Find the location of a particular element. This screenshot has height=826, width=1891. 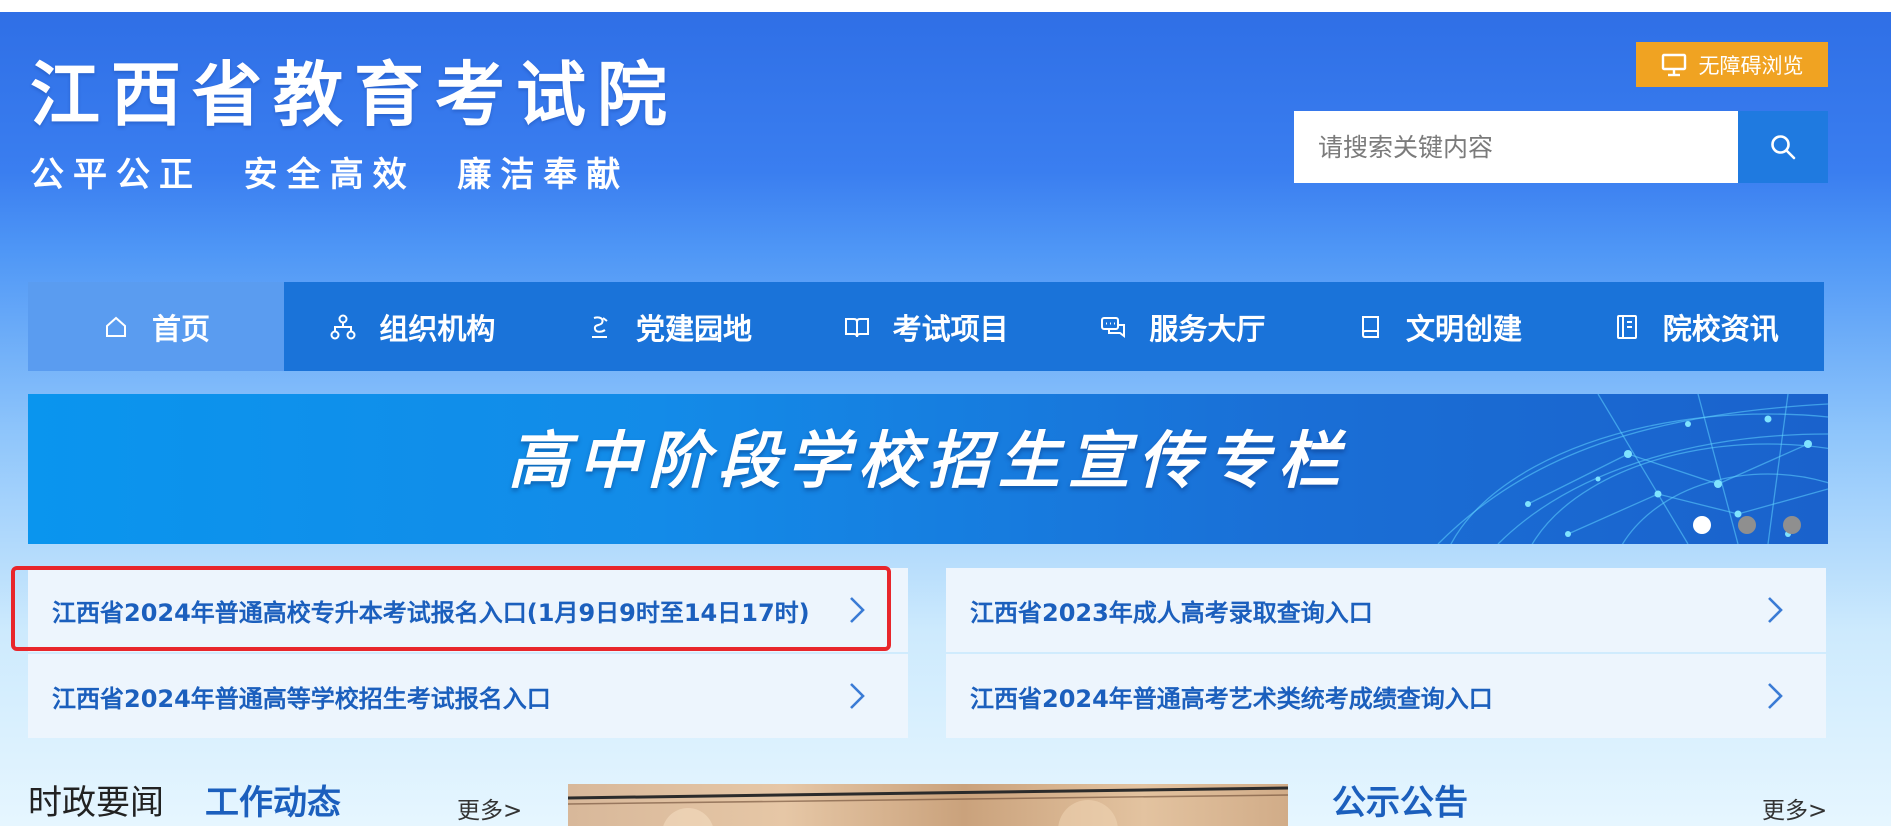

home-icon is located at coordinates (115, 326).